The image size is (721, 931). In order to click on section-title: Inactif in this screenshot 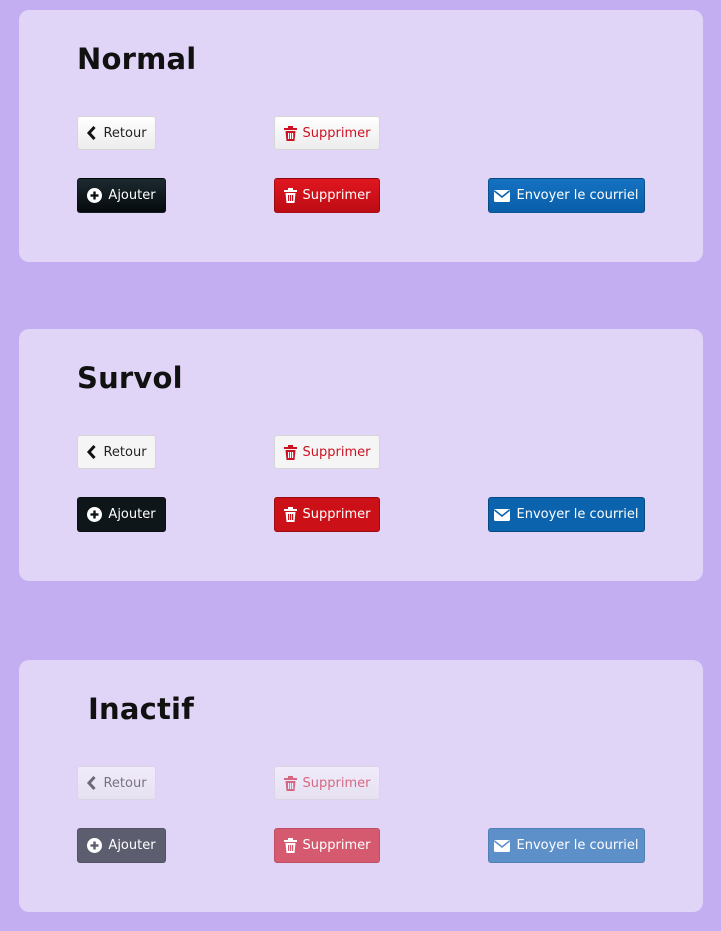, I will do `click(141, 709)`.